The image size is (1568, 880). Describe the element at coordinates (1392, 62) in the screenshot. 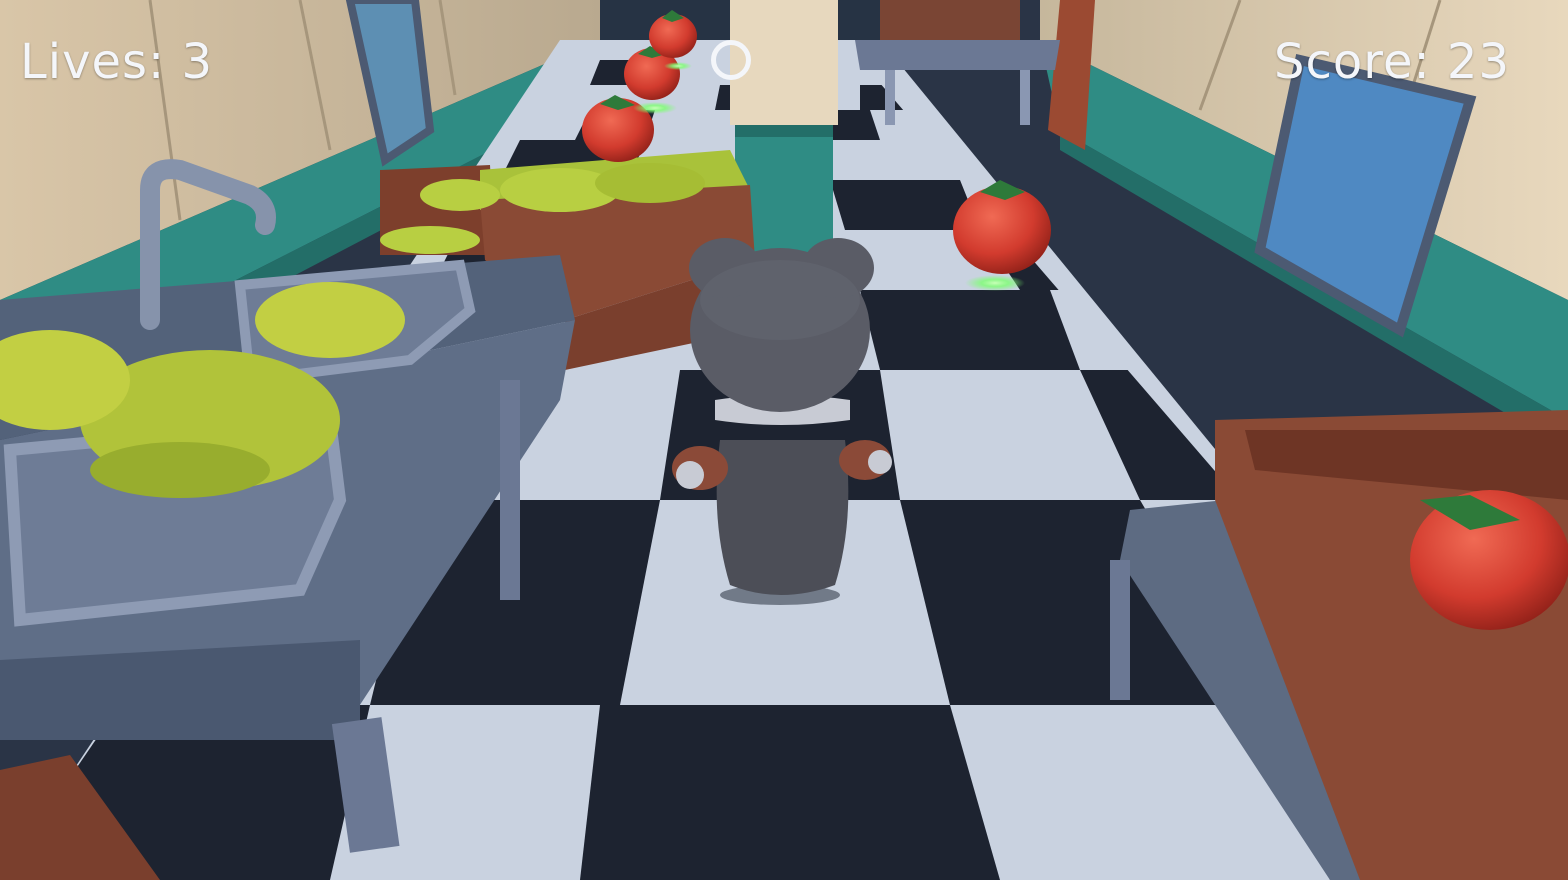

I see `score-counter: Score: 23` at that location.